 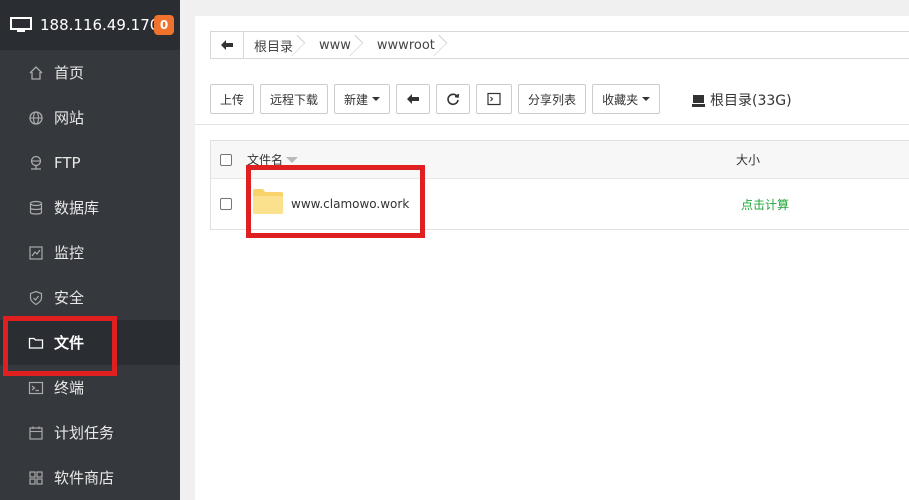 What do you see at coordinates (560, 160) in the screenshot?
I see `table-header: 文件名 大小` at bounding box center [560, 160].